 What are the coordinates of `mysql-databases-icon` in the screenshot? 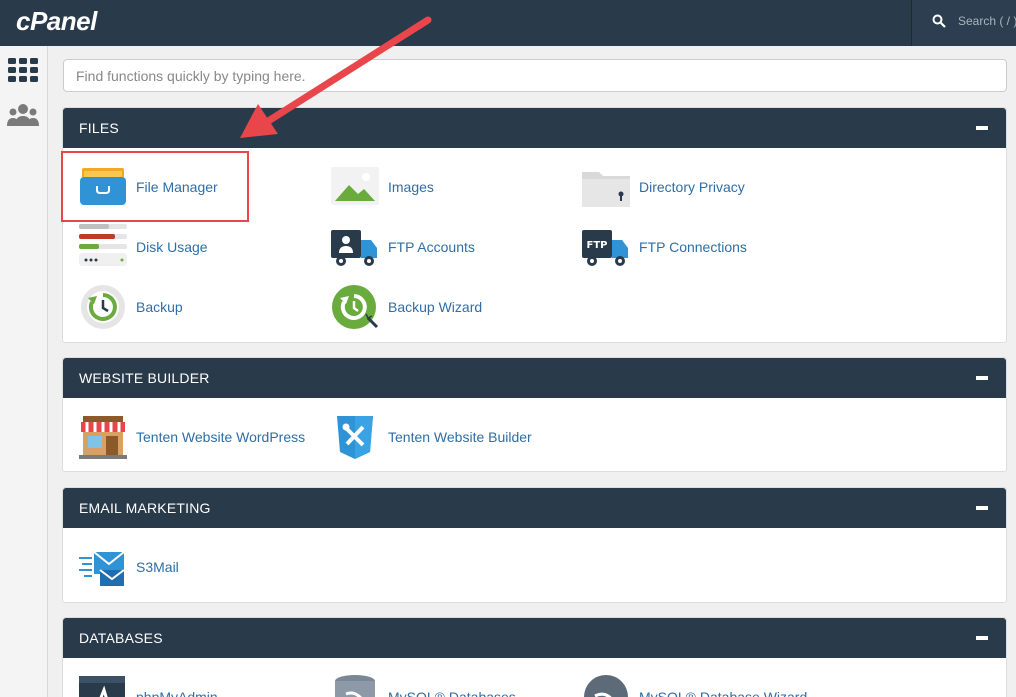 It's located at (355, 686).